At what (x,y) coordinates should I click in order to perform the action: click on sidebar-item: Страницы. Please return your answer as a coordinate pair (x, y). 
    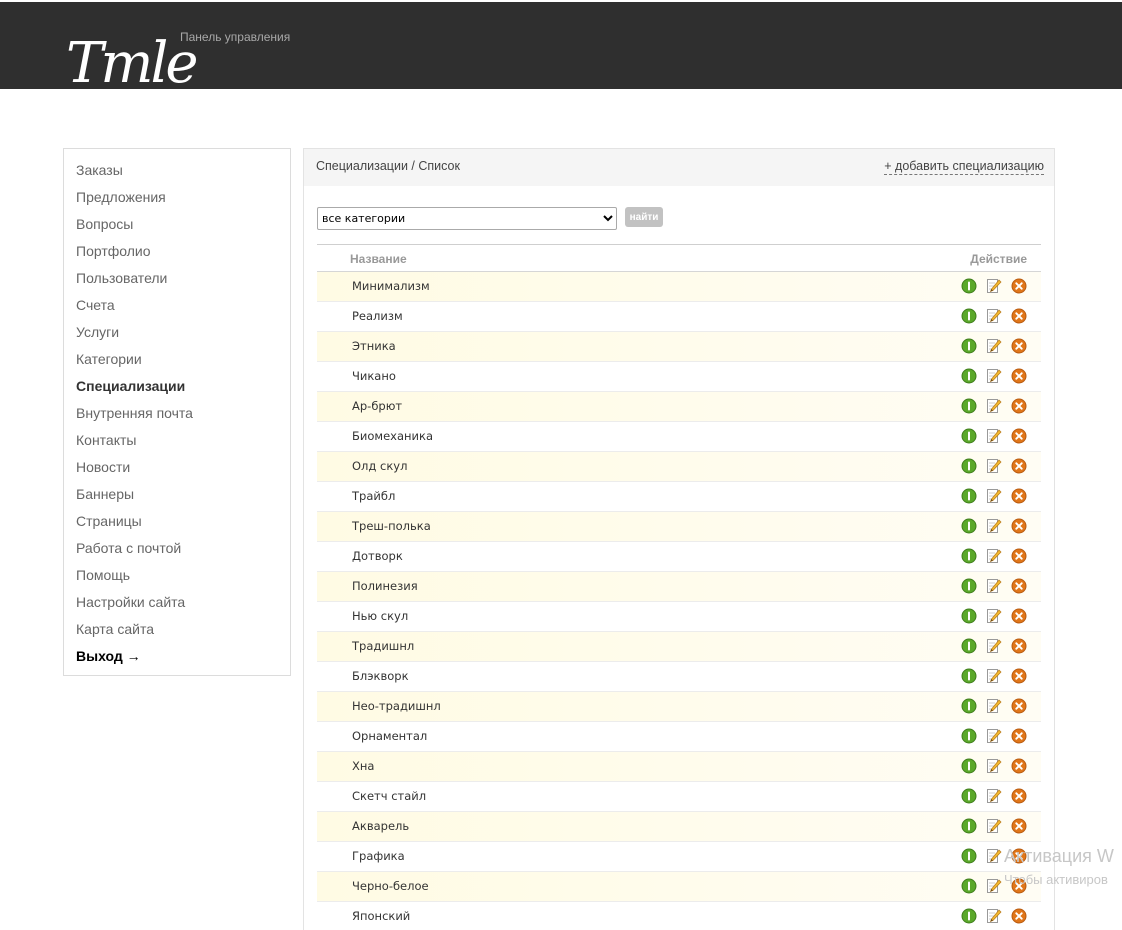
    Looking at the image, I should click on (109, 521).